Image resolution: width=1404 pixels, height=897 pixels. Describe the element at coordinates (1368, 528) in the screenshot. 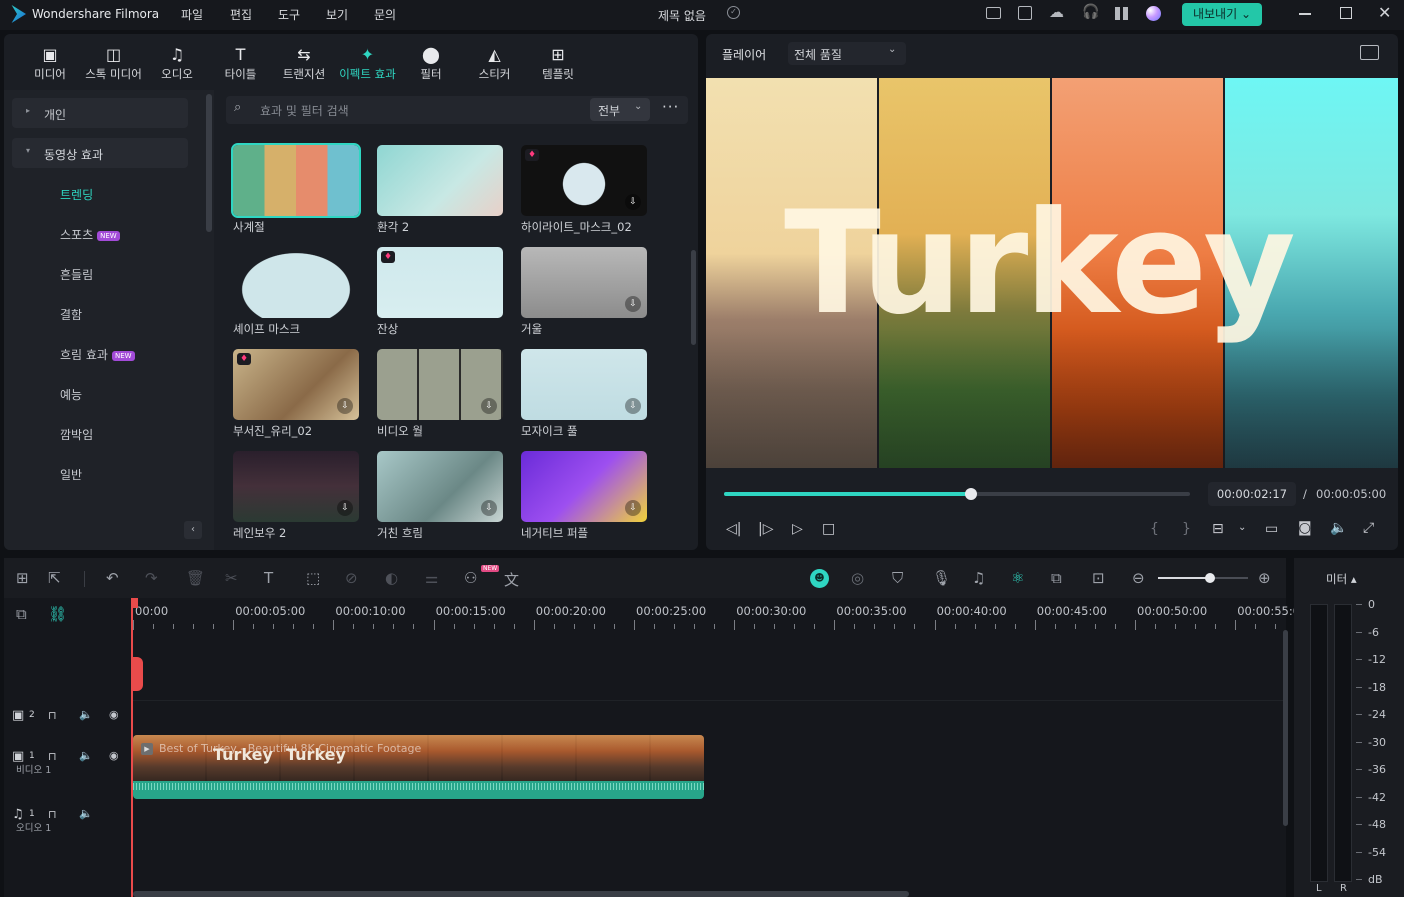

I see `fullscreen-icon: ⤢` at that location.